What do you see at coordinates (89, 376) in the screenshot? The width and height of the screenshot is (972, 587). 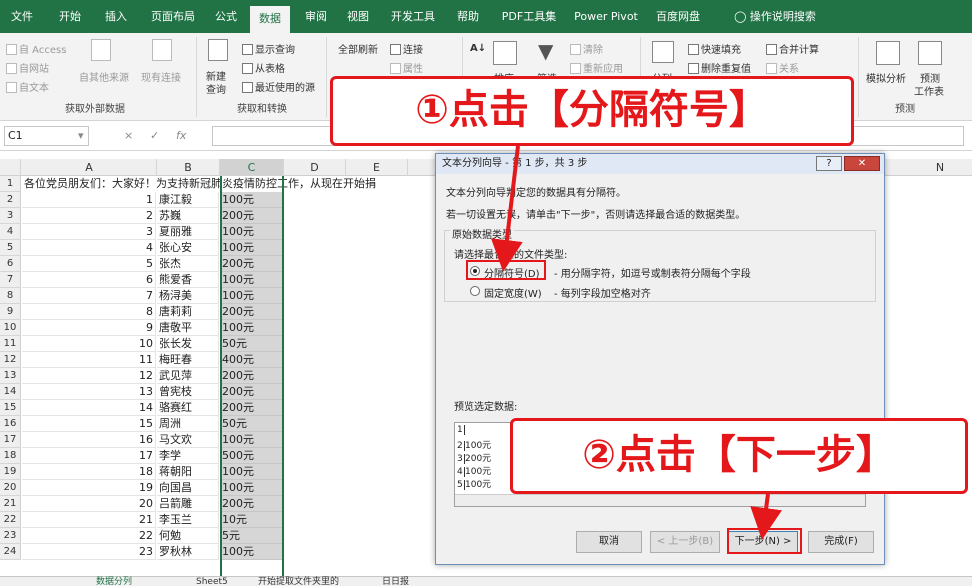 I see `cell-index: 12` at bounding box center [89, 376].